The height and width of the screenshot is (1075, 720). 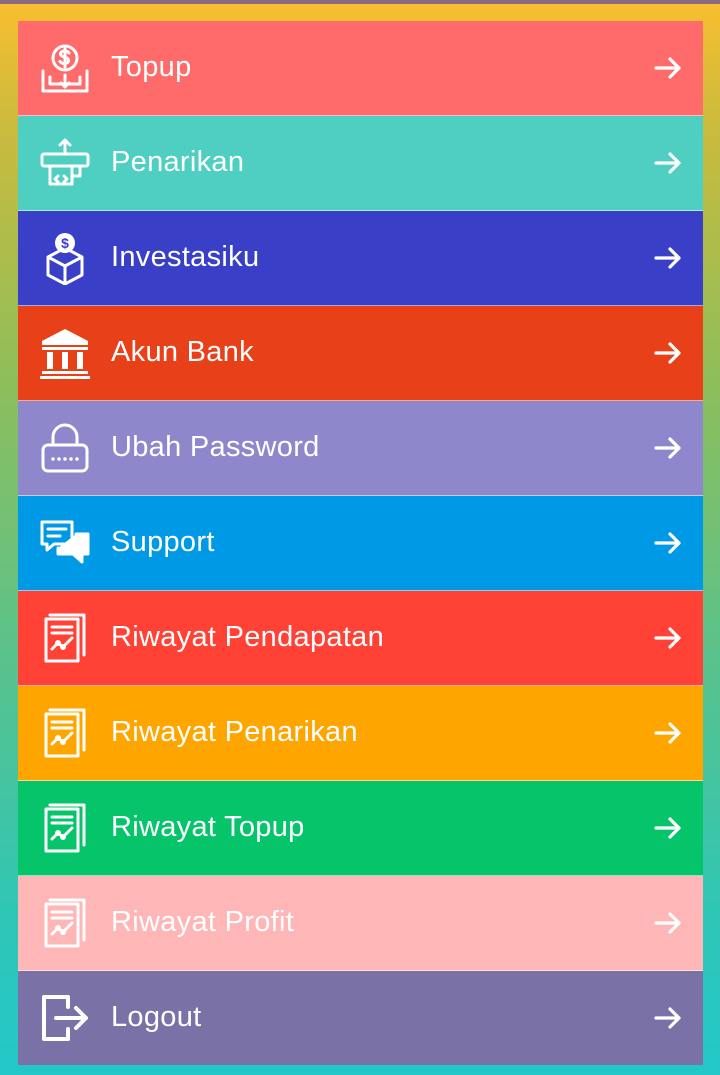 What do you see at coordinates (65, 163) in the screenshot?
I see `atm-withdraw-icon` at bounding box center [65, 163].